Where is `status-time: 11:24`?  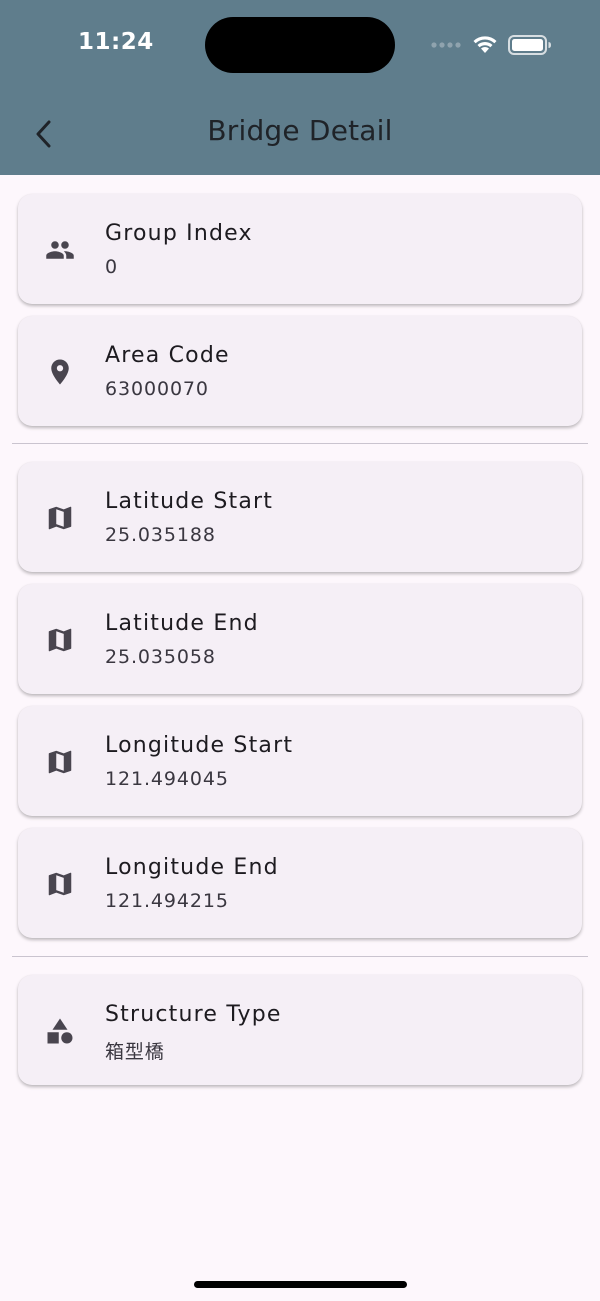
status-time: 11:24 is located at coordinates (116, 42).